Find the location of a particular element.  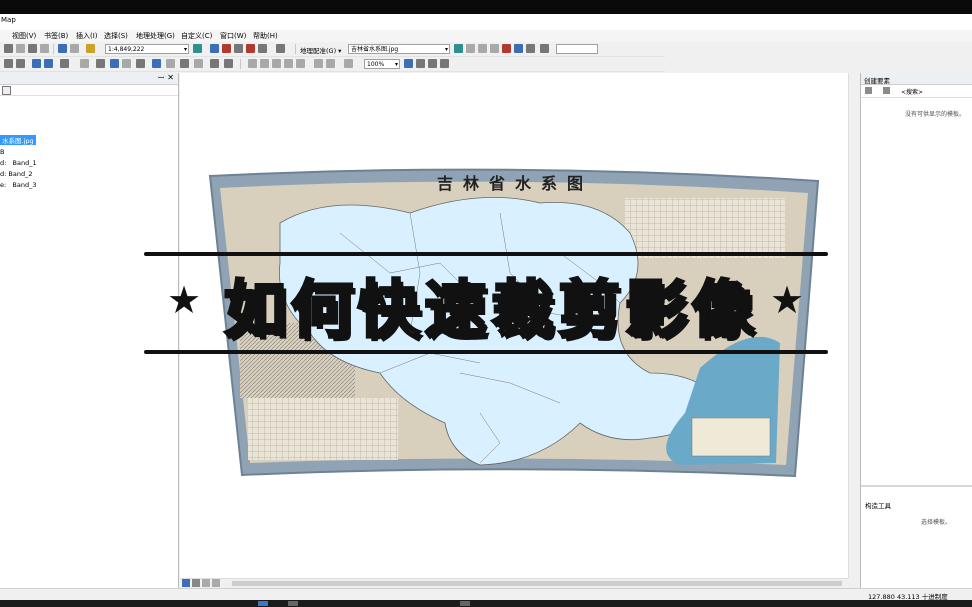

update-display-icon is located at coordinates (530, 48).